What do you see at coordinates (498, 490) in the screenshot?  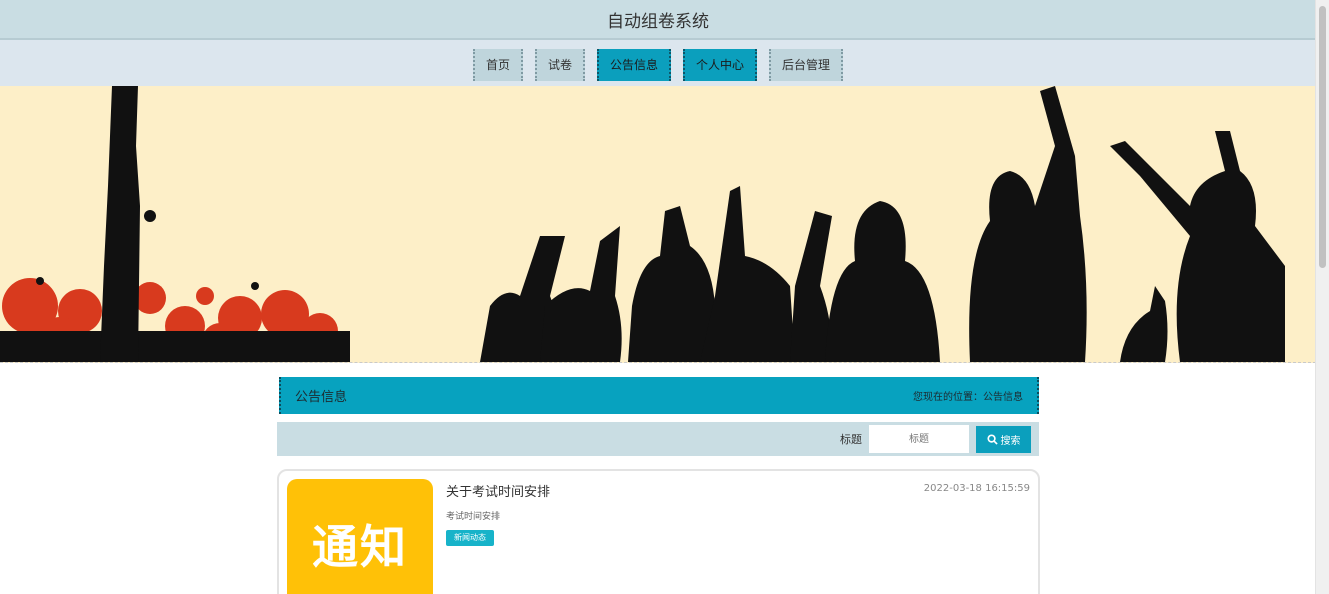 I see `news-title: 关于考试时间安排` at bounding box center [498, 490].